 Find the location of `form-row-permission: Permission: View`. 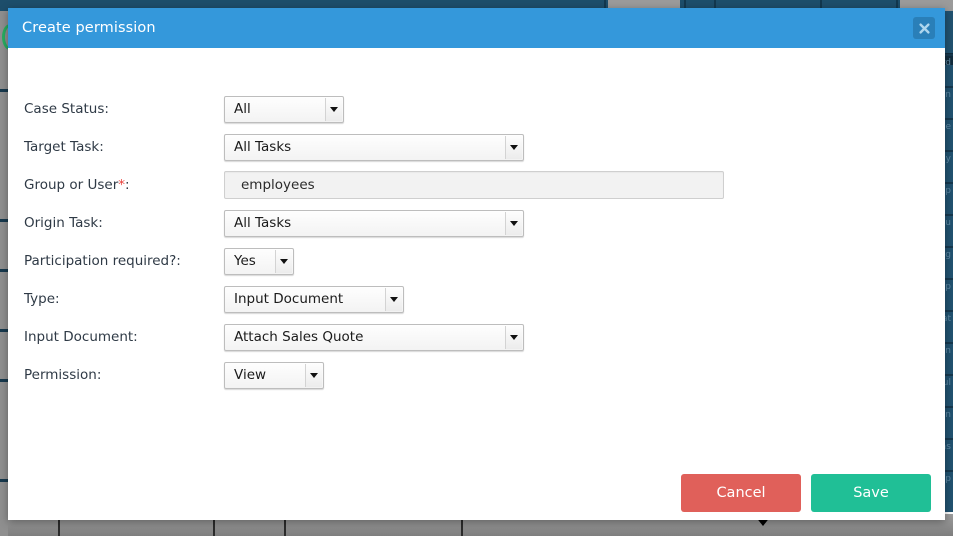

form-row-permission: Permission: View is located at coordinates (476, 375).